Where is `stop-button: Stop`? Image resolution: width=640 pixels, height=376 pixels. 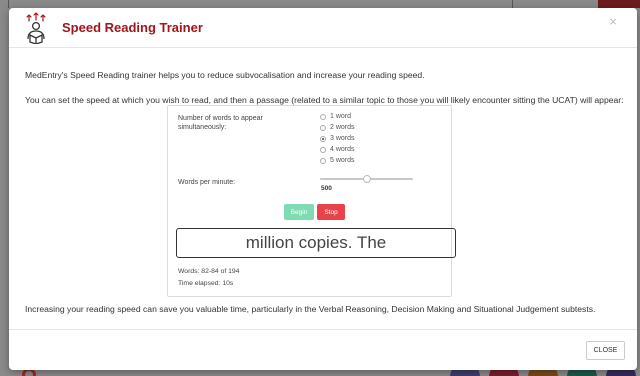
stop-button: Stop is located at coordinates (331, 212).